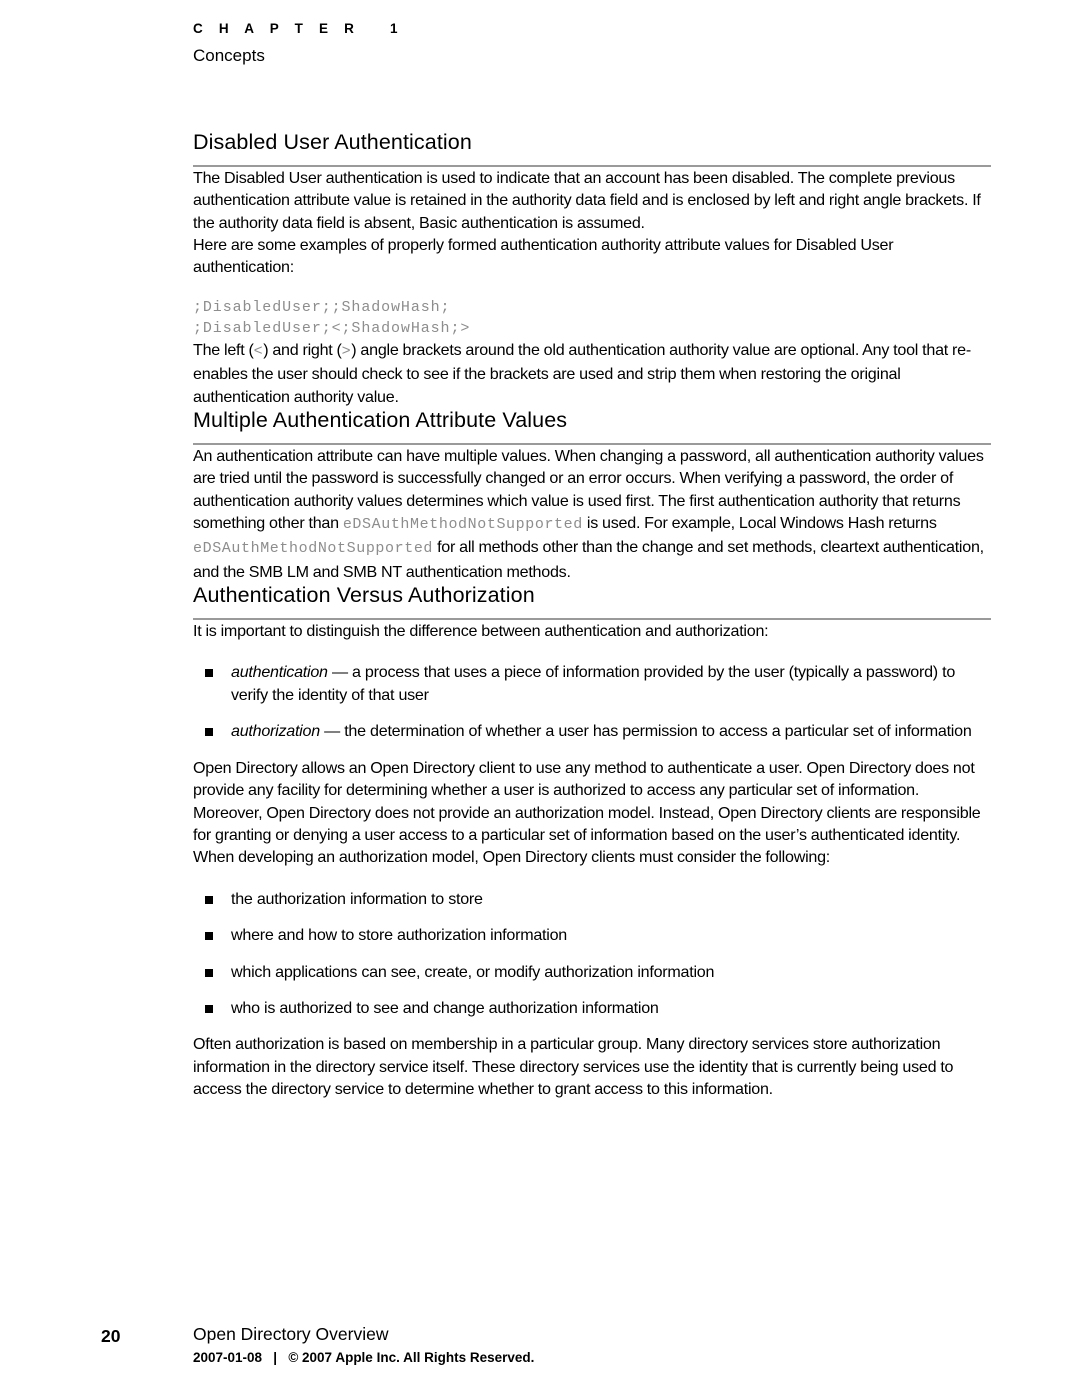 This screenshot has width=1080, height=1397. Describe the element at coordinates (275, 731) in the screenshot. I see `definition-term-authorization: authorization` at that location.